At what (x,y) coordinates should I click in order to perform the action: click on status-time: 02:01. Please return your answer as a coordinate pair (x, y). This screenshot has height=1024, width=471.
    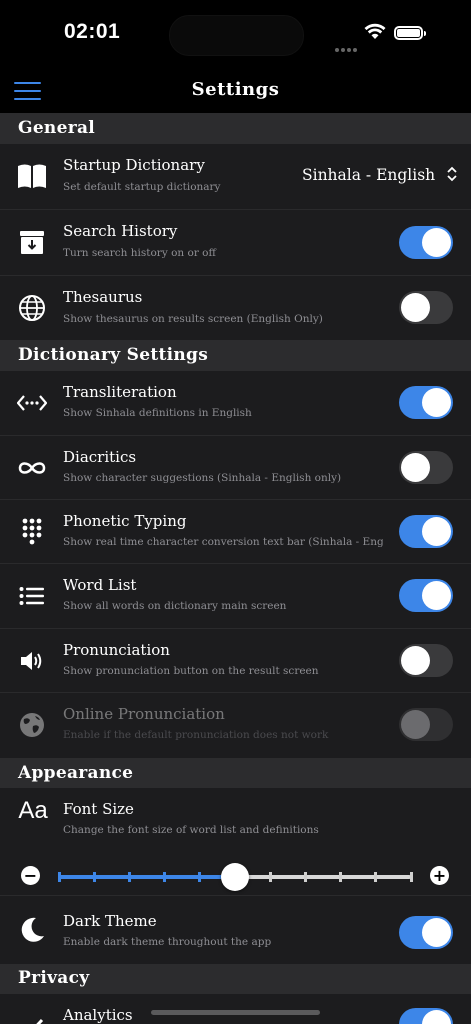
    Looking at the image, I should click on (92, 31).